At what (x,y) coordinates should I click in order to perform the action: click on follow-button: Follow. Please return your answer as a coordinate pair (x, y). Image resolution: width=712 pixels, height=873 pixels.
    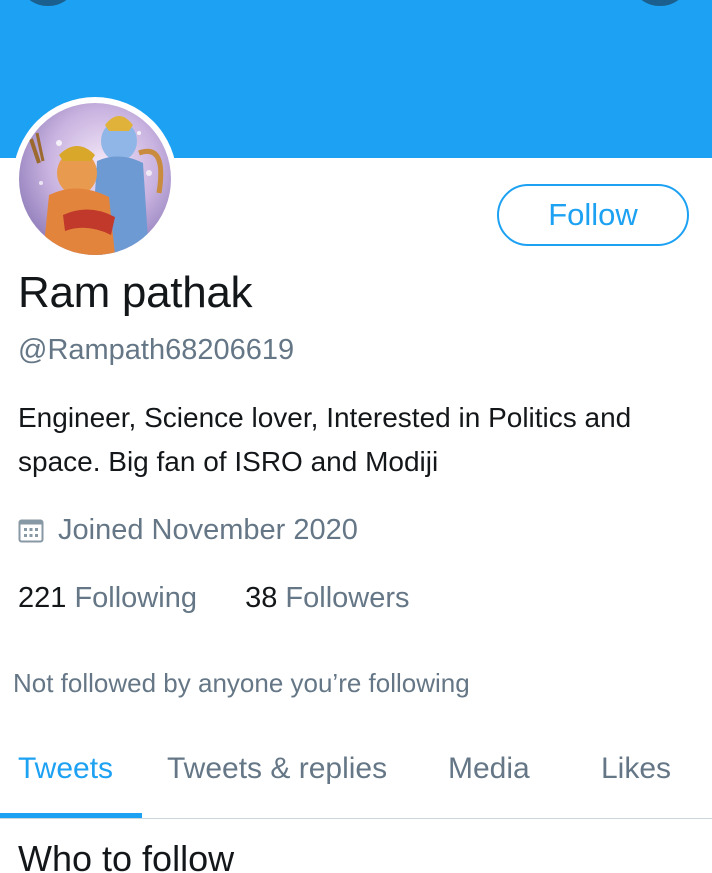
    Looking at the image, I should click on (593, 215).